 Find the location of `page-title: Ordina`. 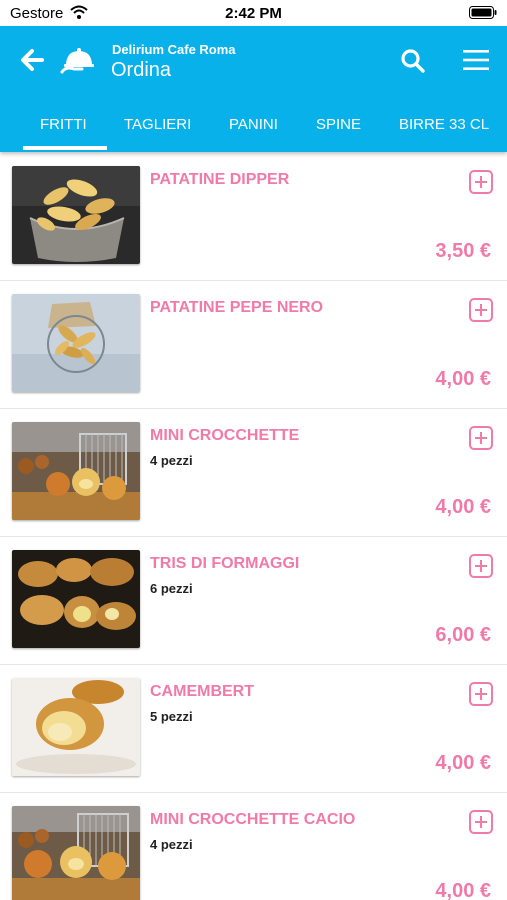

page-title: Ordina is located at coordinates (141, 70).